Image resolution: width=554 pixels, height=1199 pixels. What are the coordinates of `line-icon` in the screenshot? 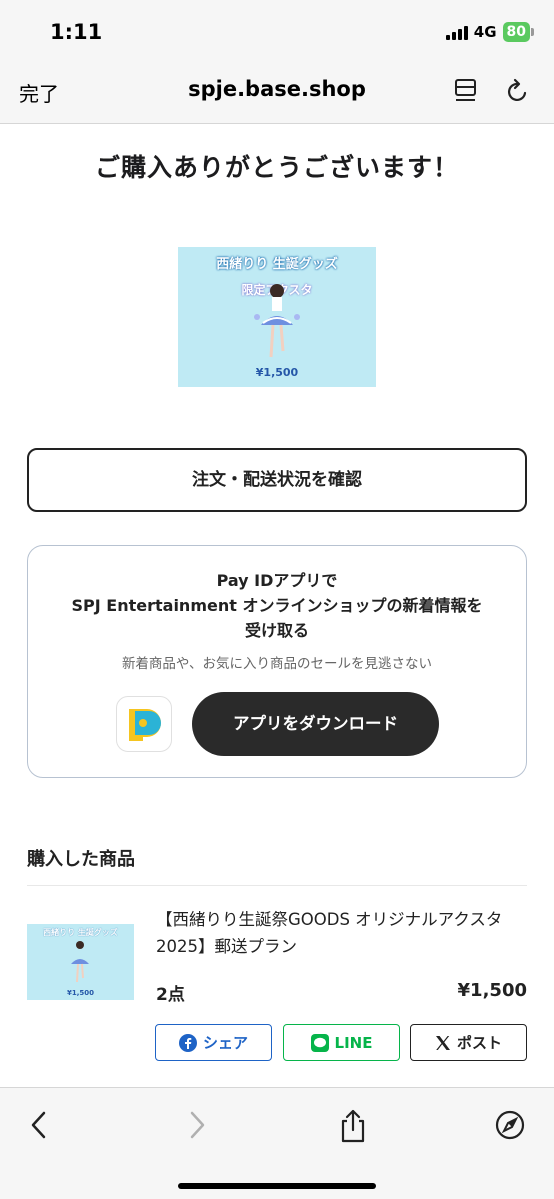 It's located at (319, 1042).